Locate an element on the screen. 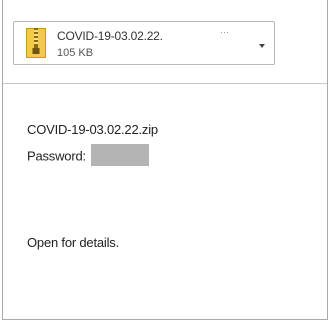 This screenshot has height=322, width=331. password-redaction-box is located at coordinates (120, 155).